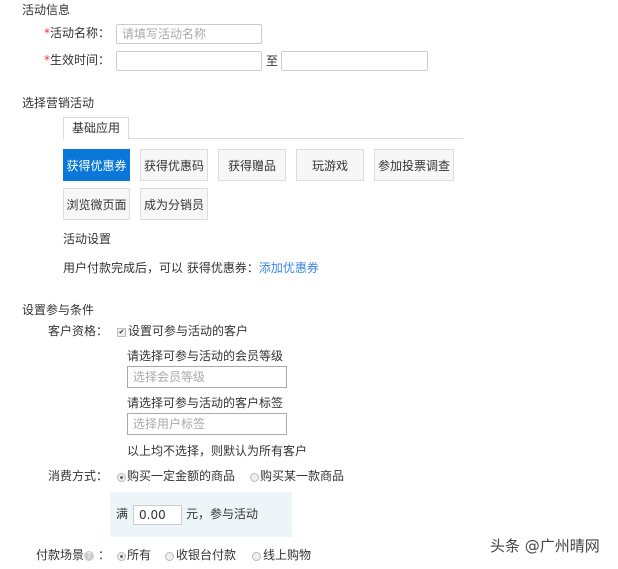 This screenshot has width=618, height=569. What do you see at coordinates (121, 332) in the screenshot?
I see `customer-checkbox: ✔` at bounding box center [121, 332].